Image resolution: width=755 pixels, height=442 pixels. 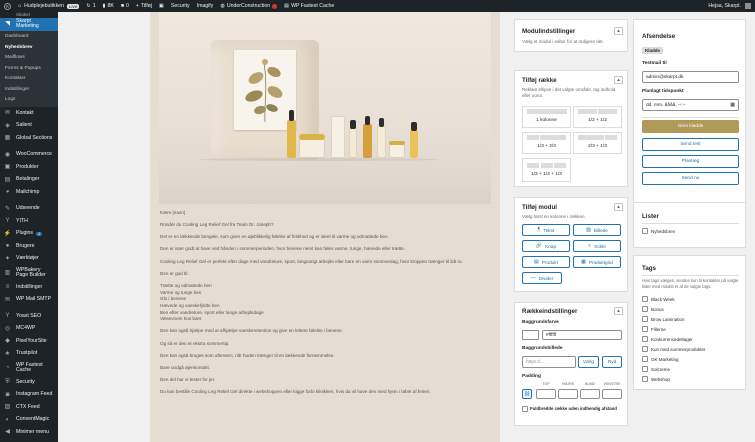 What do you see at coordinates (29, 407) in the screenshot?
I see `sidebar-item-ctx-feed: ▧ CTX Feed` at bounding box center [29, 407].